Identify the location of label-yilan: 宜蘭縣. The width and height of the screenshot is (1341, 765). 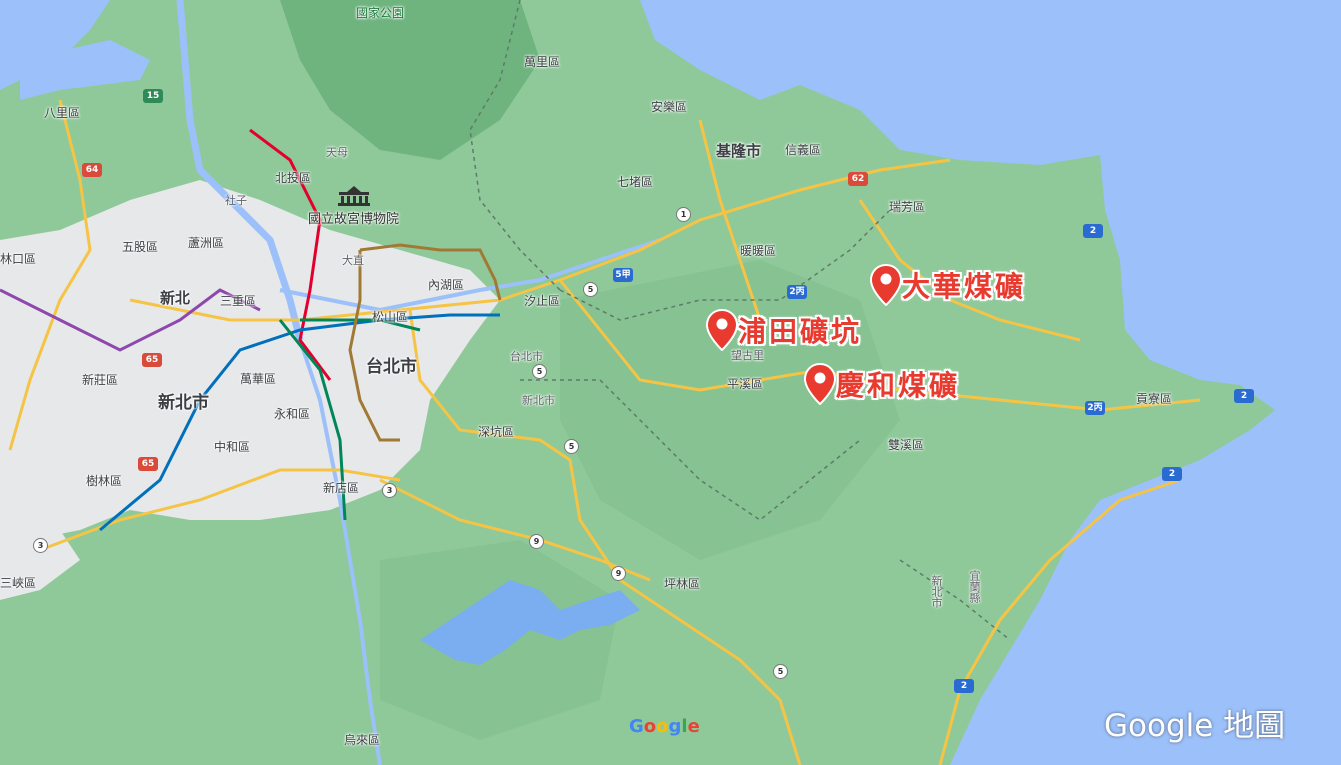
(974, 586).